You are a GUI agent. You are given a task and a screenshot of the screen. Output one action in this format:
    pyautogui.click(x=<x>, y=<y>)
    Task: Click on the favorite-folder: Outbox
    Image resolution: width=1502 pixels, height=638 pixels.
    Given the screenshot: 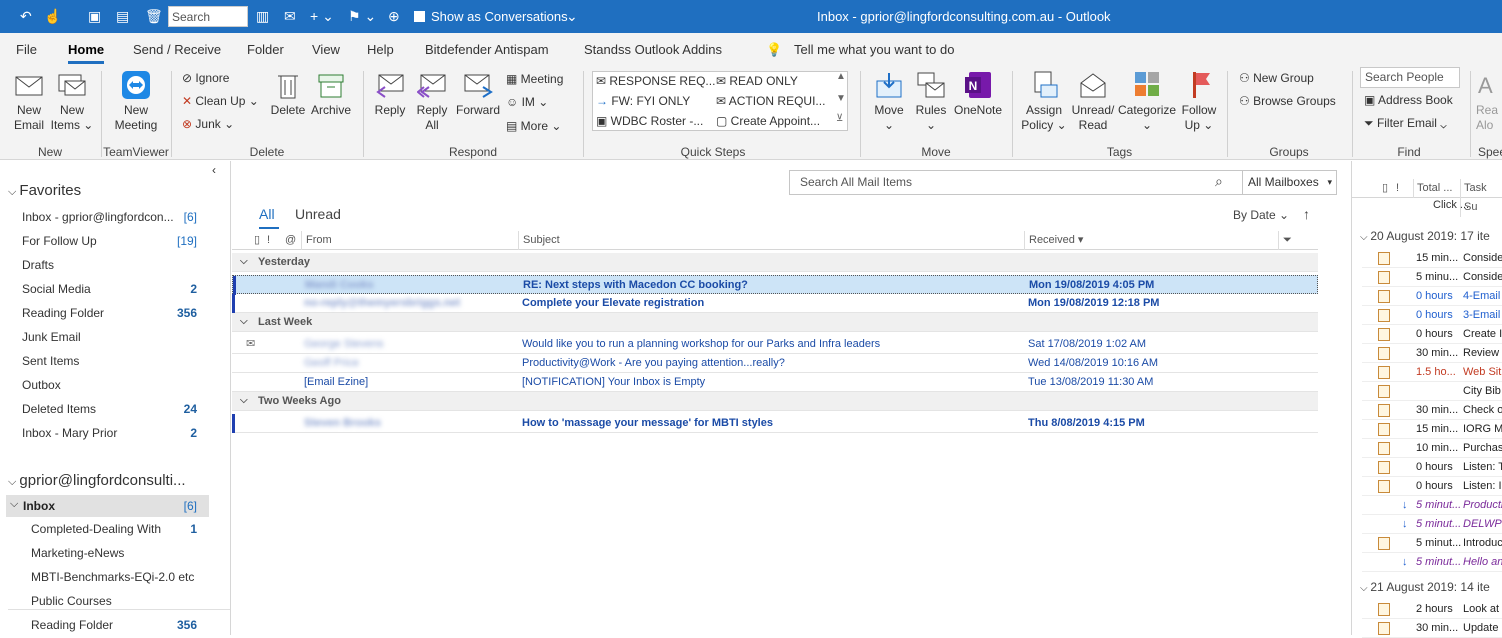 What is the action you would take?
    pyautogui.click(x=41, y=385)
    